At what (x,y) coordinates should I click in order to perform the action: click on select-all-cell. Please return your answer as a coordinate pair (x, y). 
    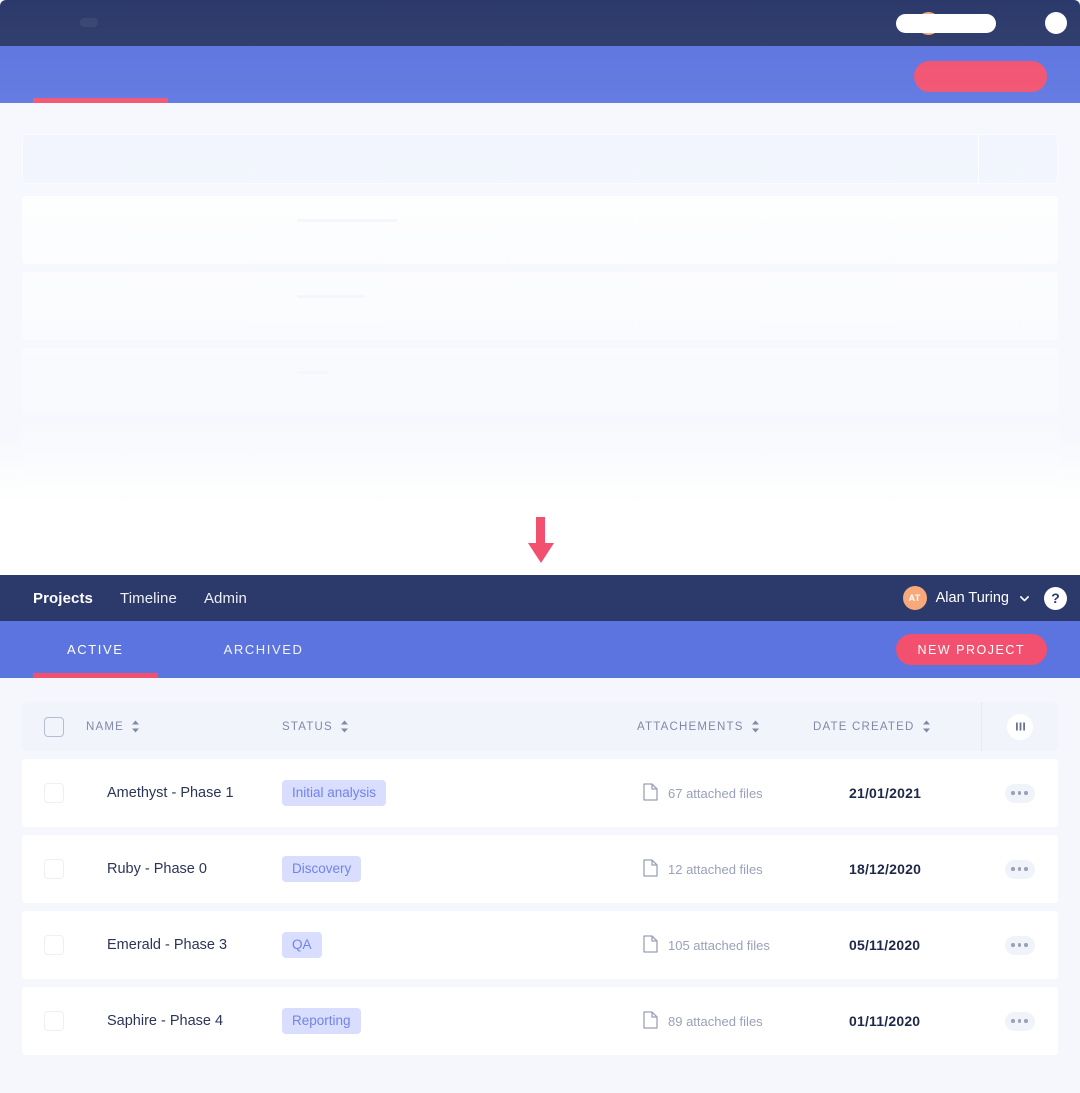
    Looking at the image, I should click on (54, 726).